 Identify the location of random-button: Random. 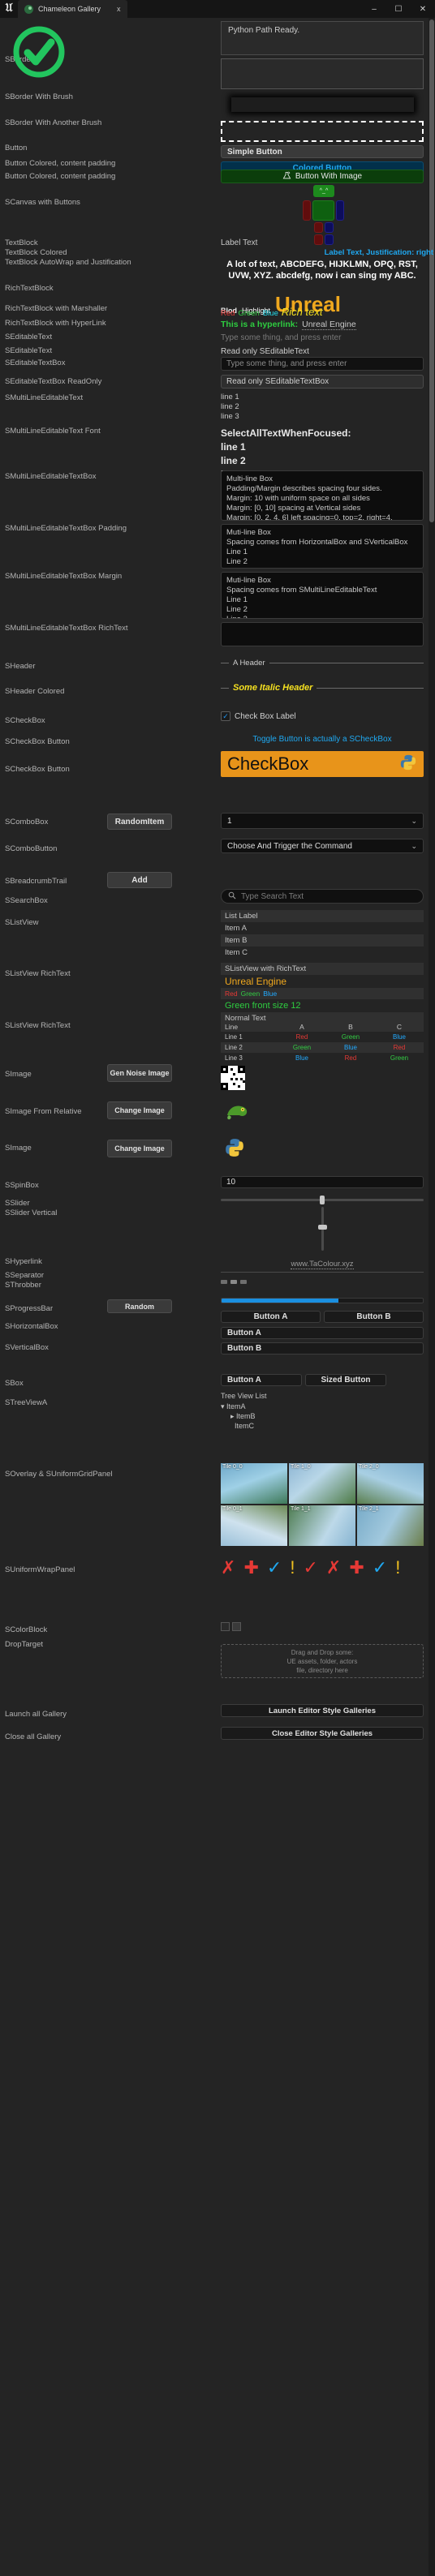
(139, 1306).